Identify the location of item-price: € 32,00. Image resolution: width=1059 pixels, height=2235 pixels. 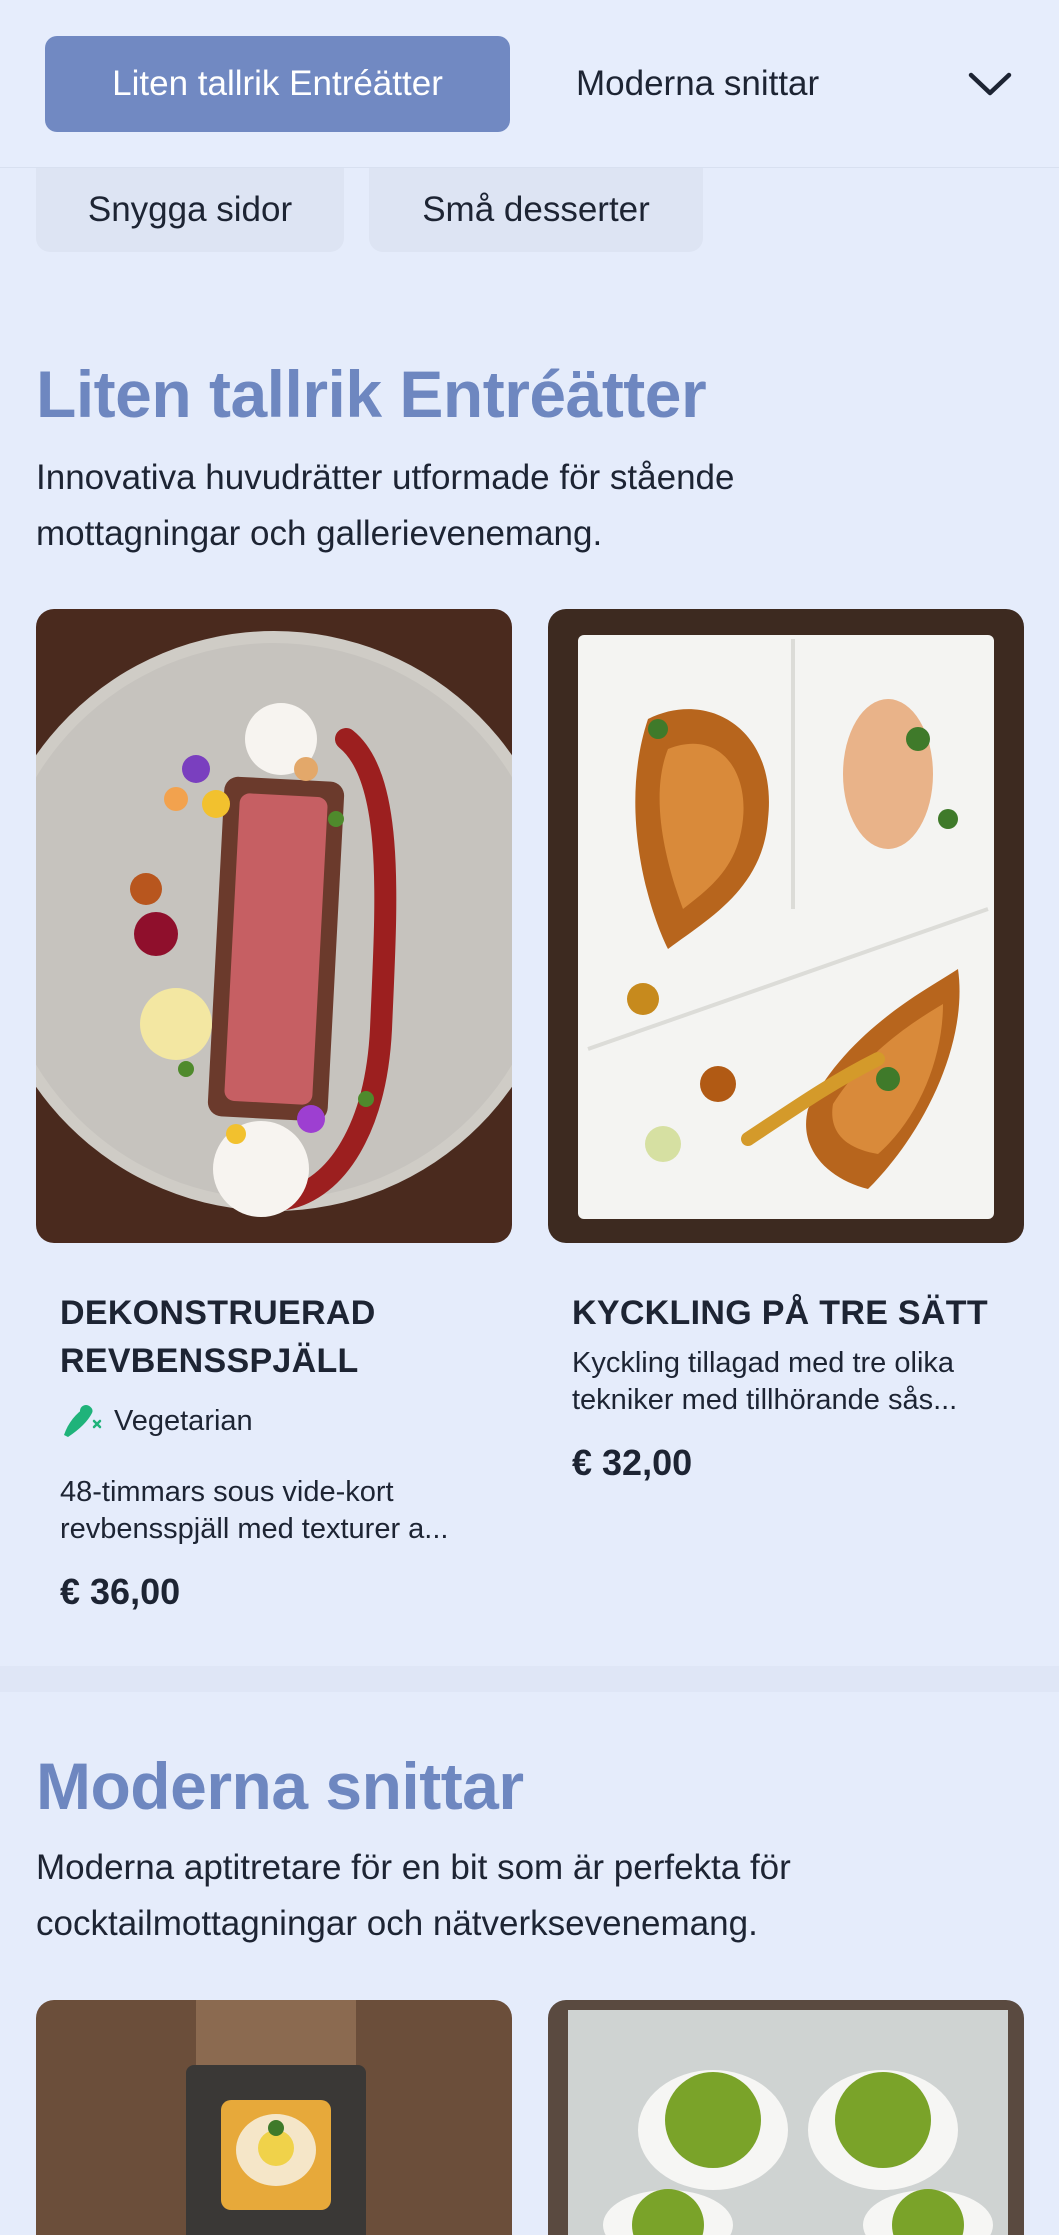
(632, 1462).